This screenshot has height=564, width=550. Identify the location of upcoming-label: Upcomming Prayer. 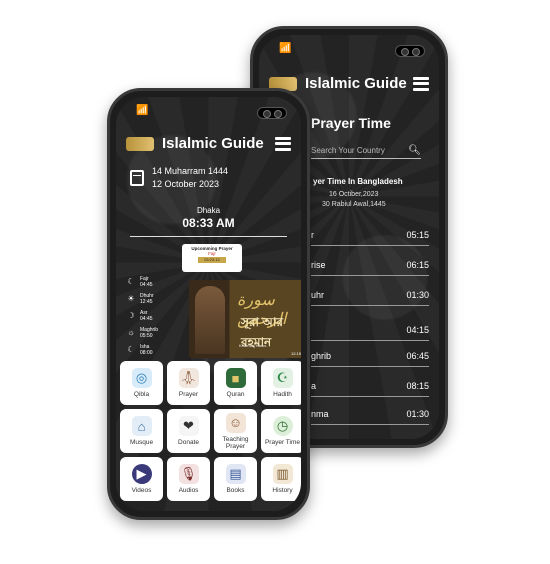
(212, 248).